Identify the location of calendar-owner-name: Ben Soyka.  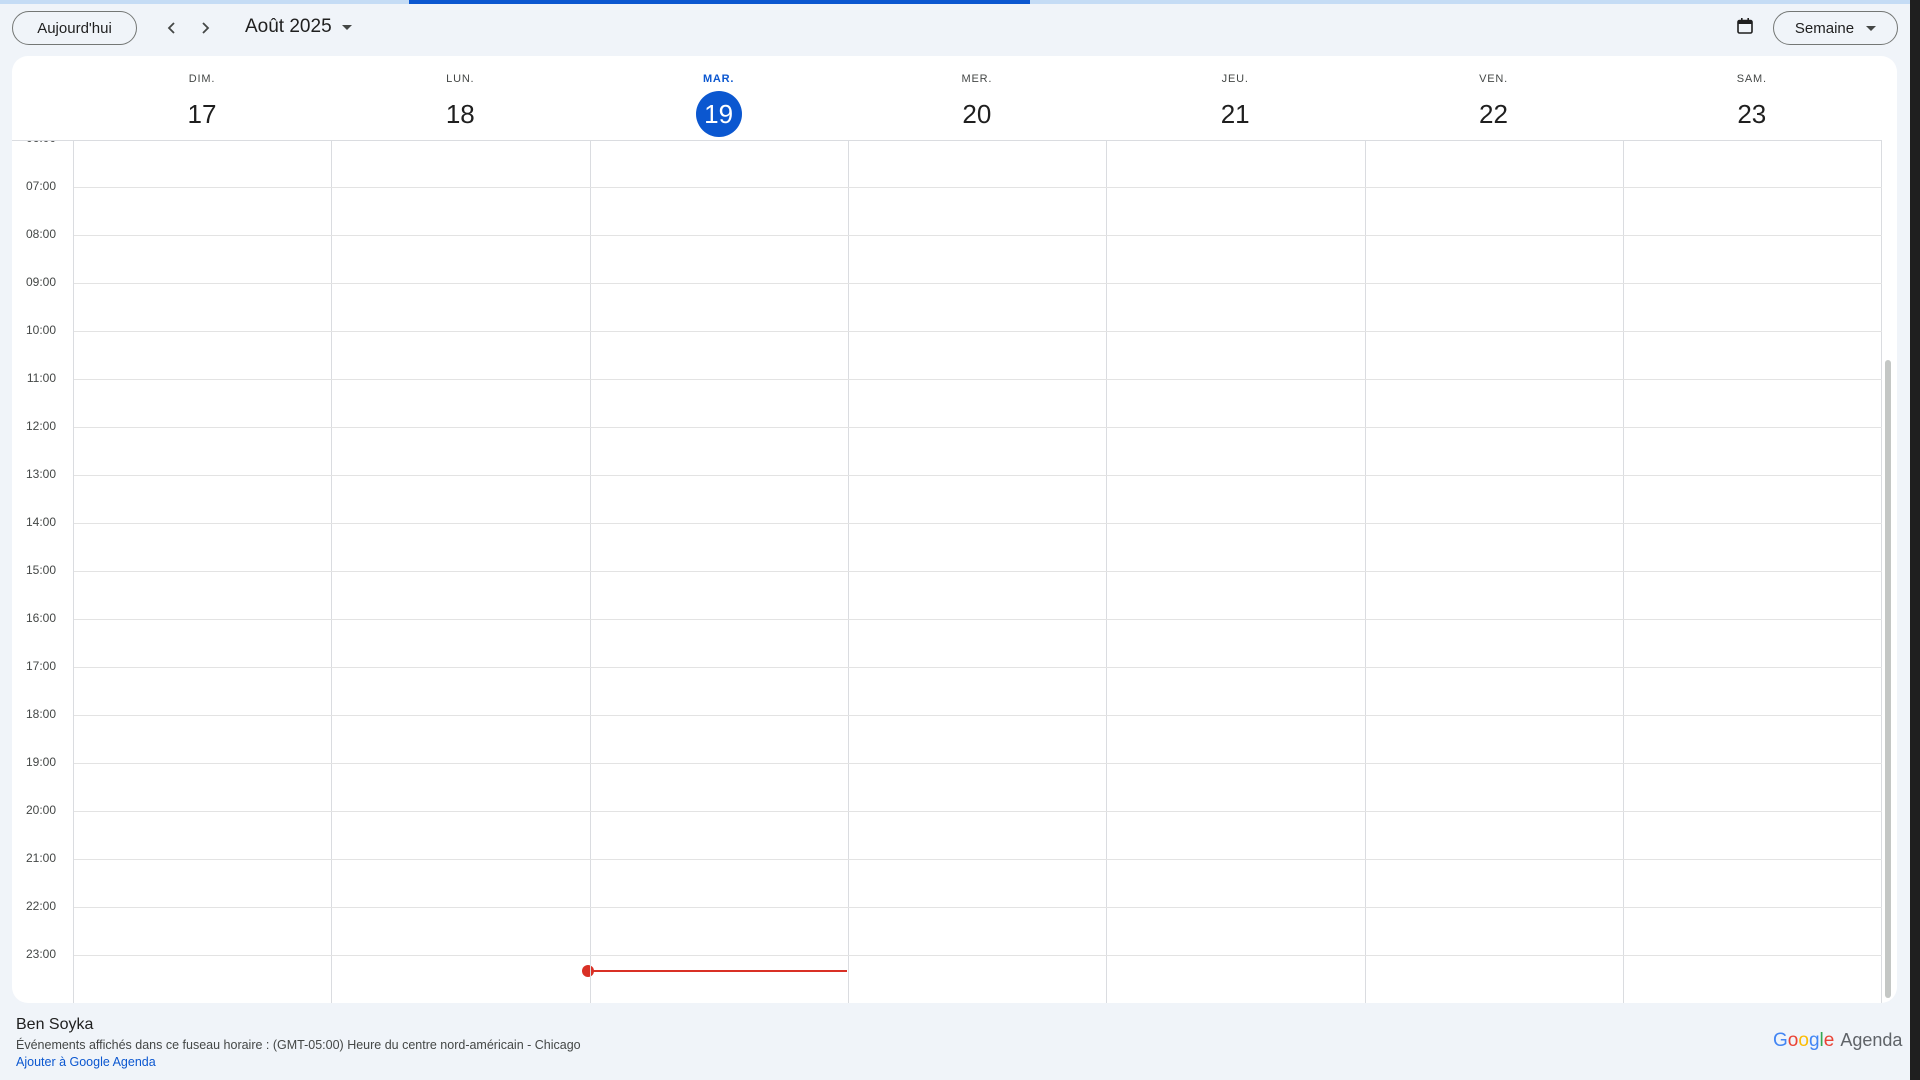
(55, 1024).